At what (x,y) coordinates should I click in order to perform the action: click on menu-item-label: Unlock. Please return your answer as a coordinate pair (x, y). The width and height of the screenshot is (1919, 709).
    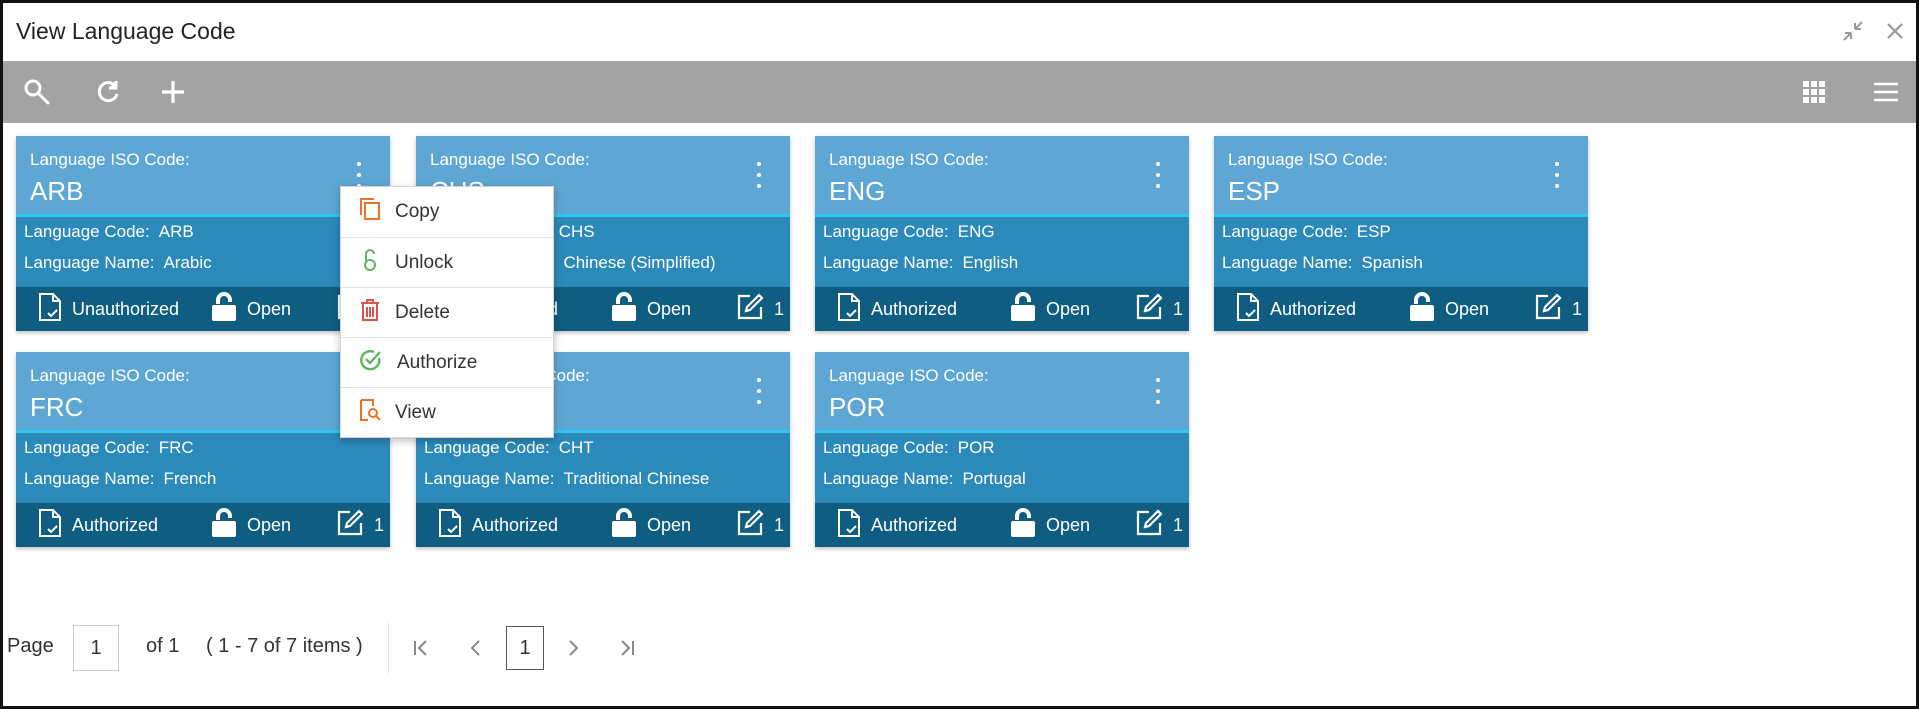
    Looking at the image, I should click on (424, 262).